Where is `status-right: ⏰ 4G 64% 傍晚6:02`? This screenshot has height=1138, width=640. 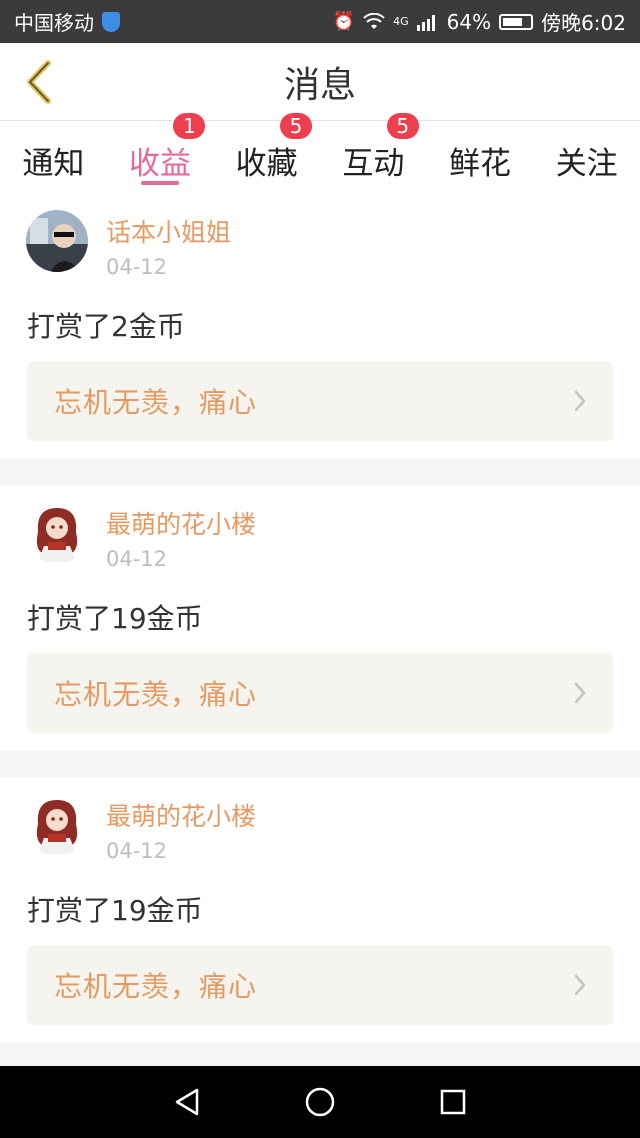
status-right: ⏰ 4G 64% 傍晚6:02 is located at coordinates (479, 21).